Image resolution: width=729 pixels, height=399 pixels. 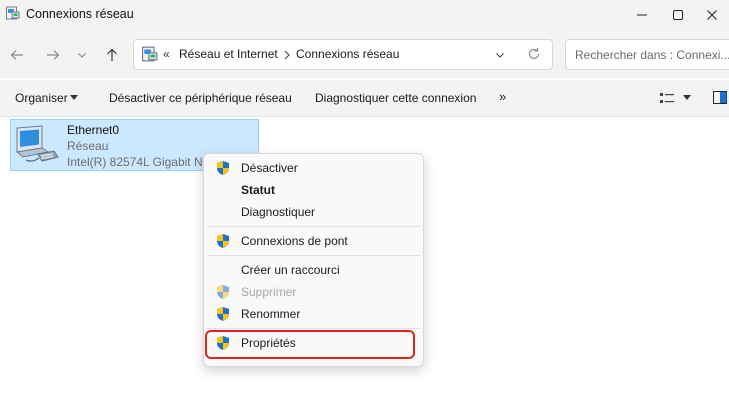 What do you see at coordinates (294, 241) in the screenshot?
I see `menu-item-connexions-de-pont: Connexions de pont` at bounding box center [294, 241].